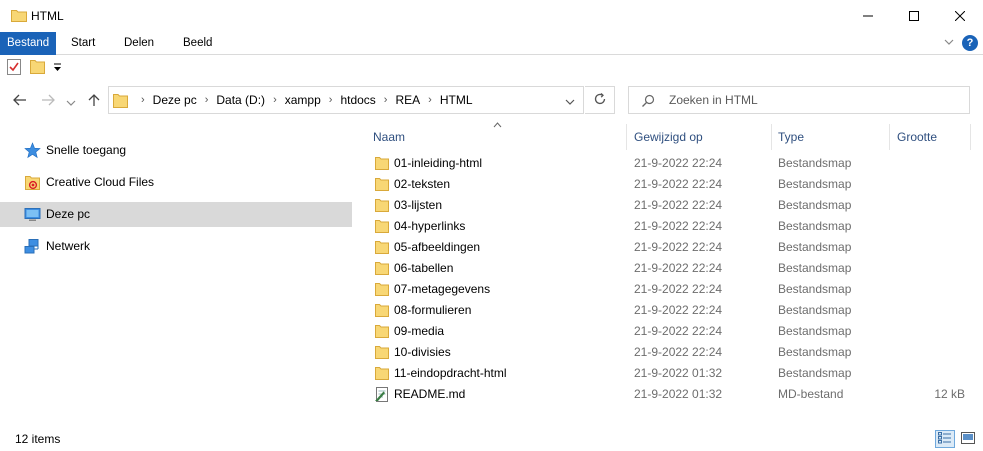 Image resolution: width=983 pixels, height=451 pixels. Describe the element at coordinates (669, 268) in the screenshot. I see `table-row: 06-tabellen 21-9-2022 22:24 Bestandsmap` at that location.